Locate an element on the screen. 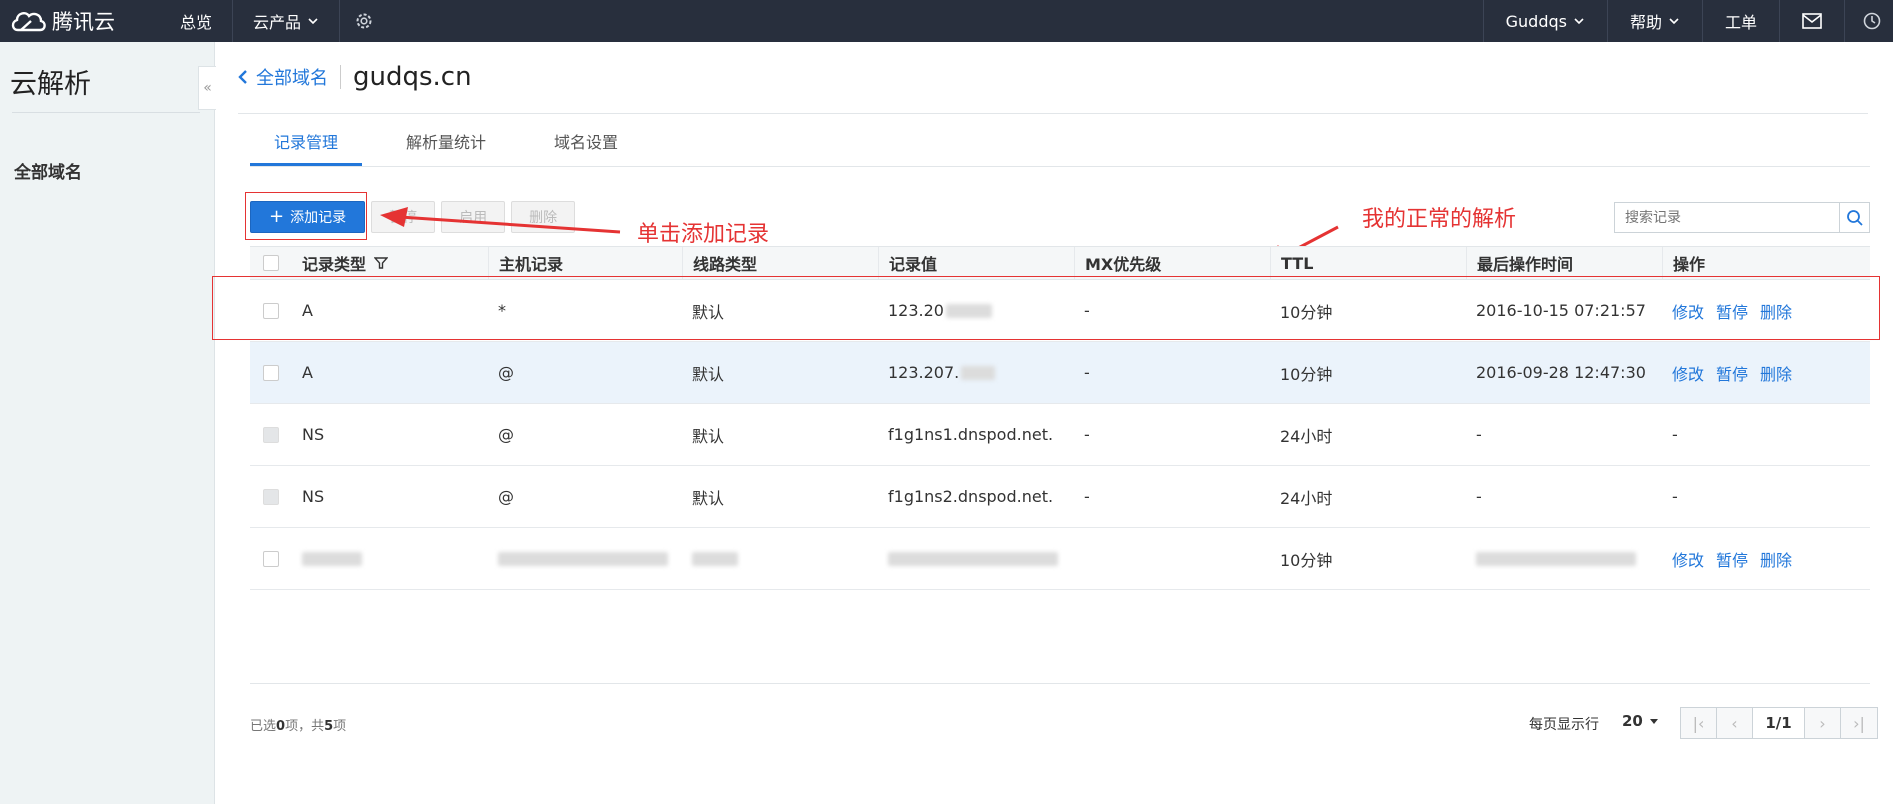 The image size is (1893, 804). last-page-button: ›| is located at coordinates (1859, 723).